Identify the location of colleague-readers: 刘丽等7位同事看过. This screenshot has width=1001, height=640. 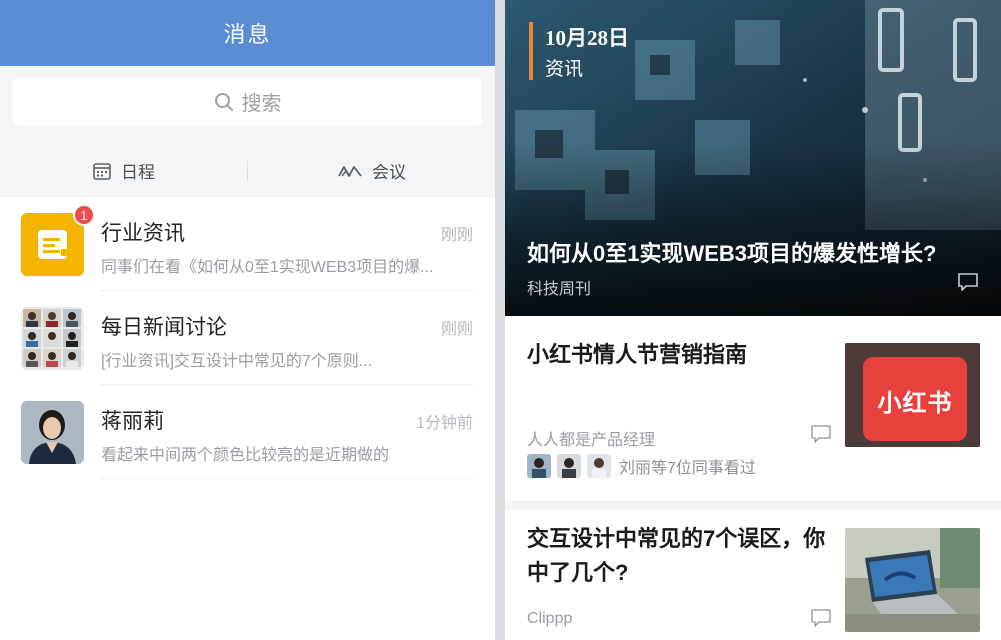
(641, 466).